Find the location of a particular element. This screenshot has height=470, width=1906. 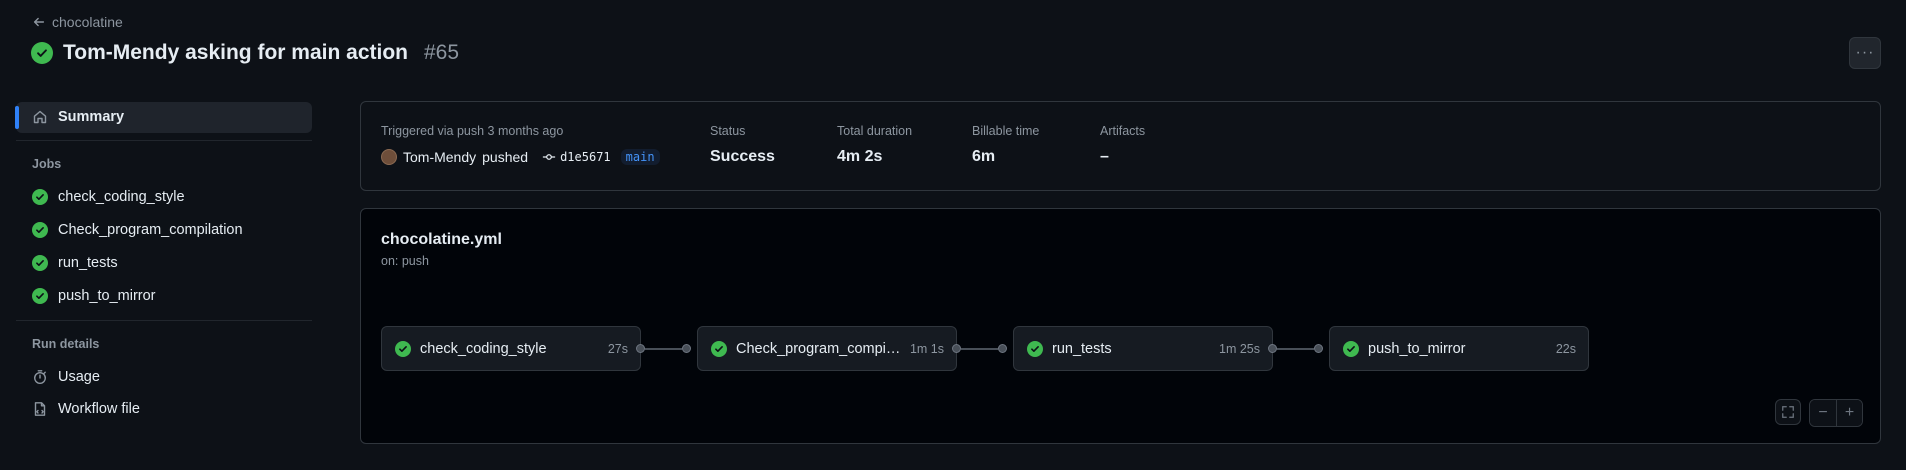

sidebar-item-usage: Usage is located at coordinates (66, 377).